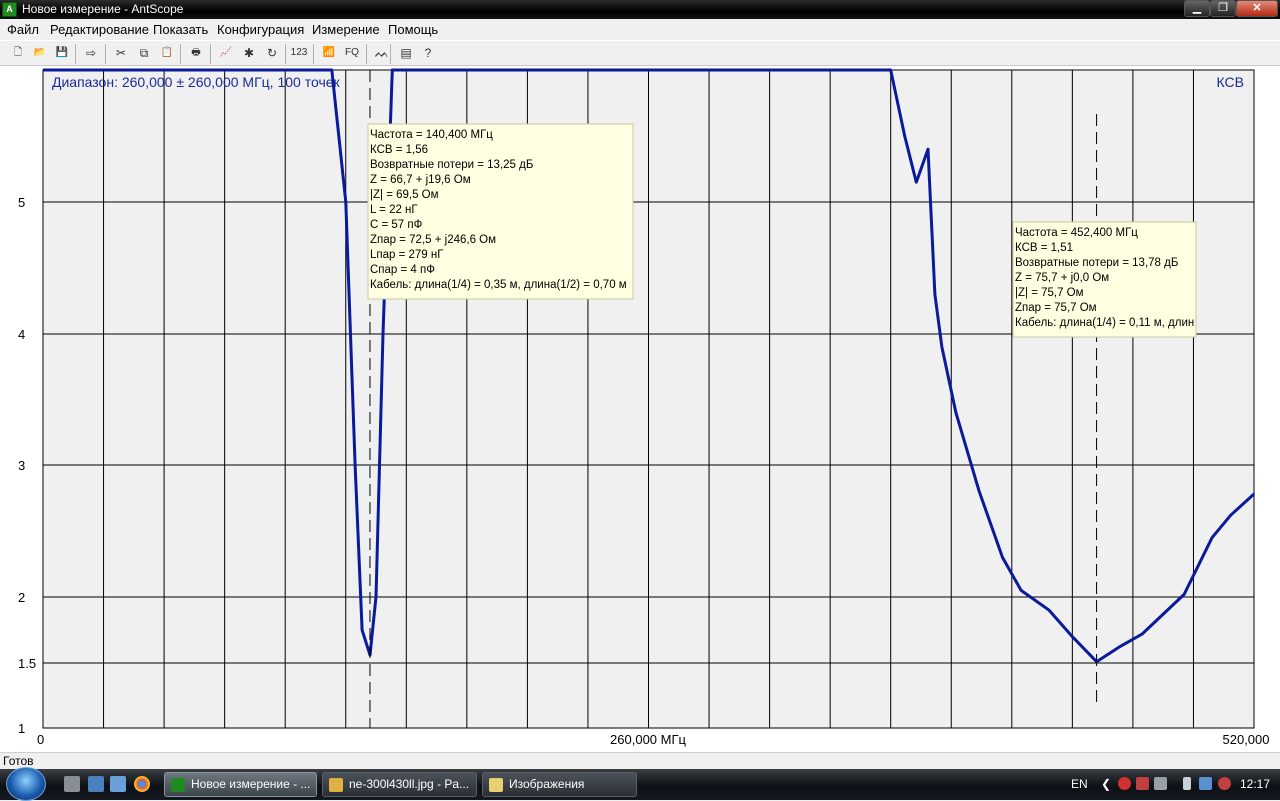 Image resolution: width=1280 pixels, height=801 pixels. Describe the element at coordinates (180, 29) in the screenshot. I see `menu-view: Показать` at that location.